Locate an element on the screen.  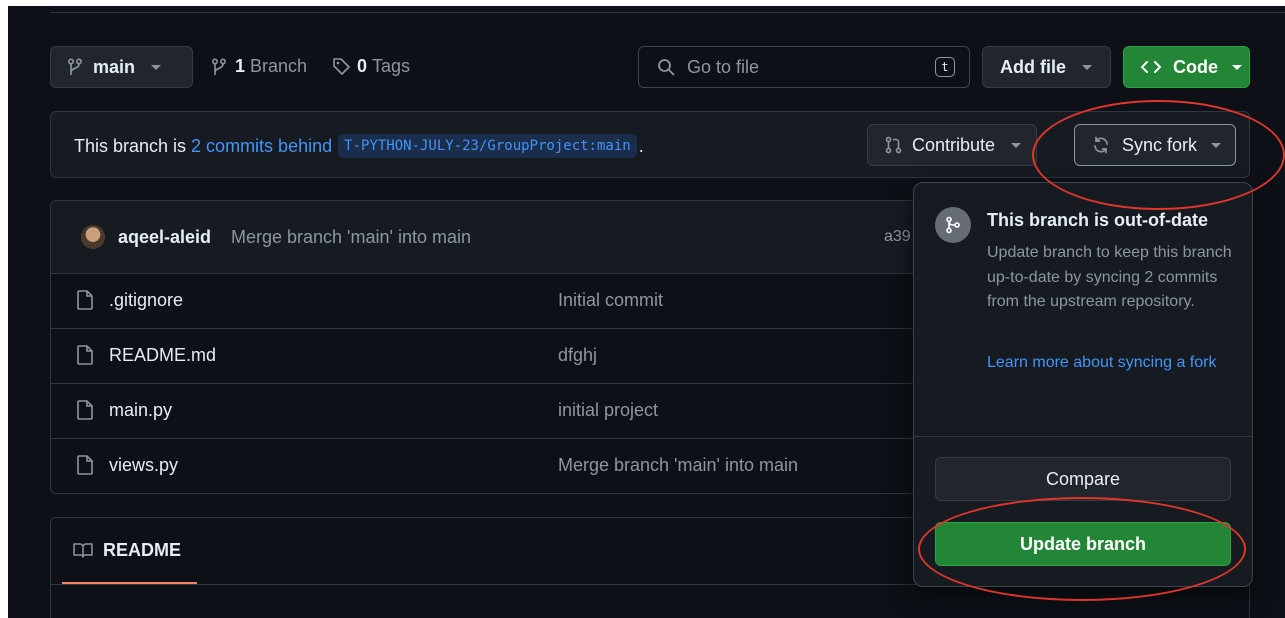
code-button: Code is located at coordinates (1186, 67).